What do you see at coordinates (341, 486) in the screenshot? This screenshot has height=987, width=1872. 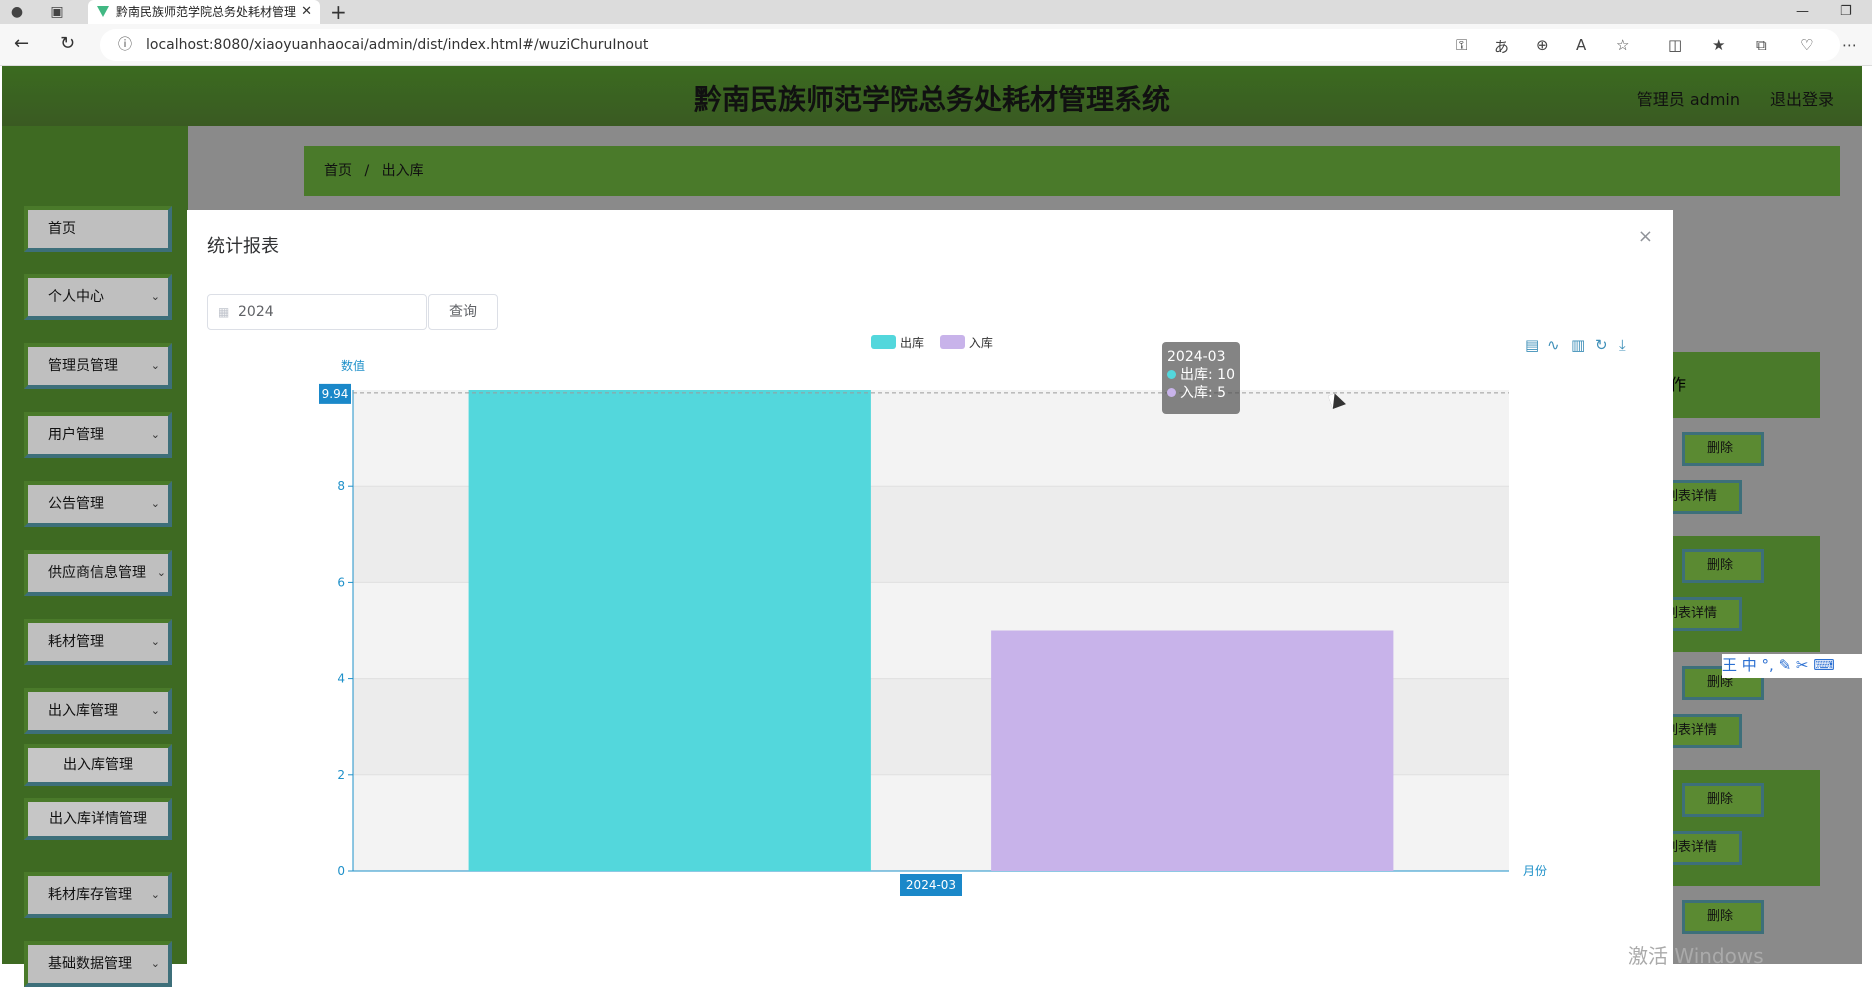 I see `y-tick-label: 8` at bounding box center [341, 486].